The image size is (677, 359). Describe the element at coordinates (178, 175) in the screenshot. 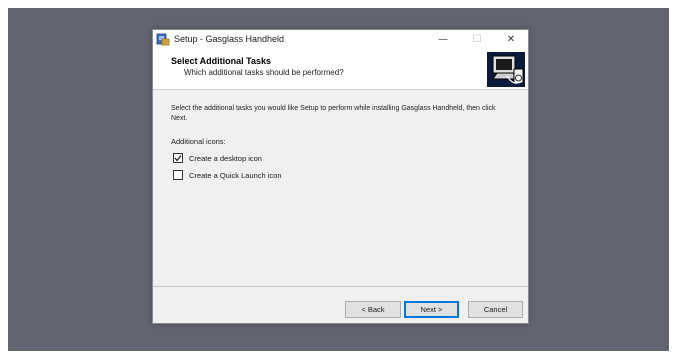

I see `quick-launch-checkbox` at that location.